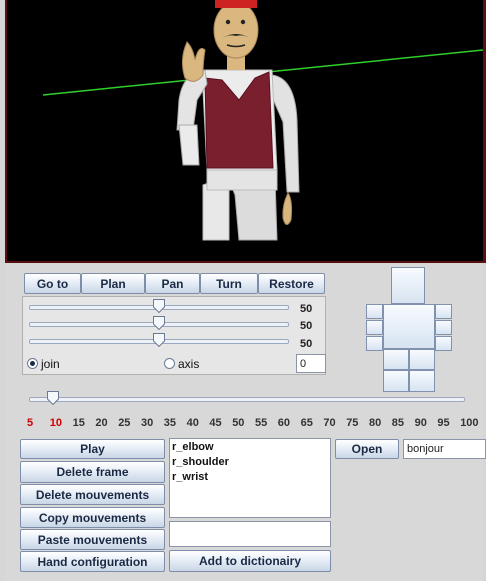  I want to click on timeline-tick-label: 90, so click(420, 423).